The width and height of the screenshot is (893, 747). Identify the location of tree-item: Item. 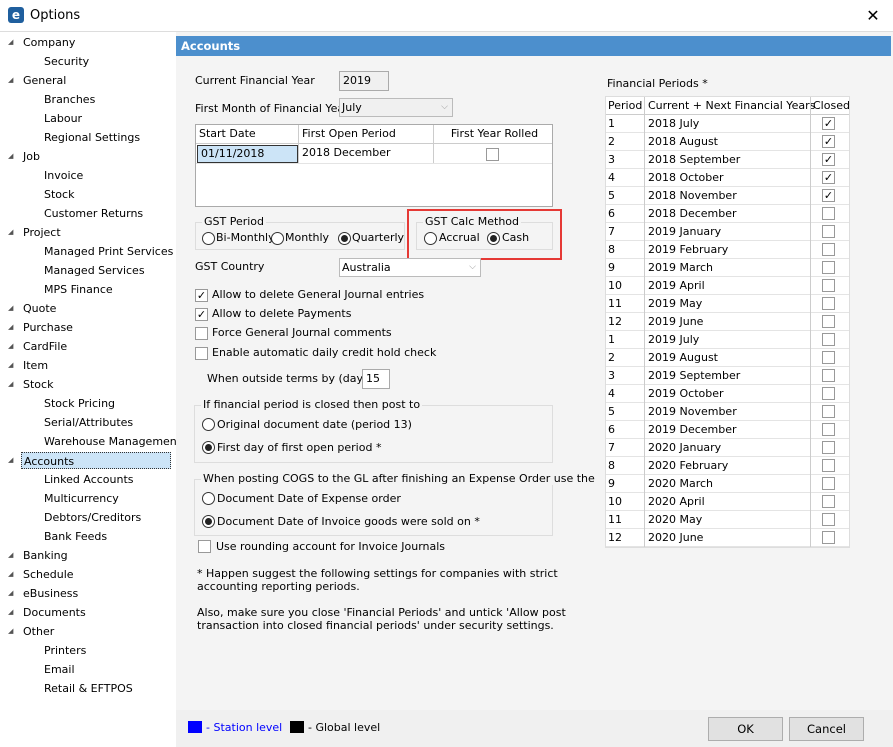
(35, 365).